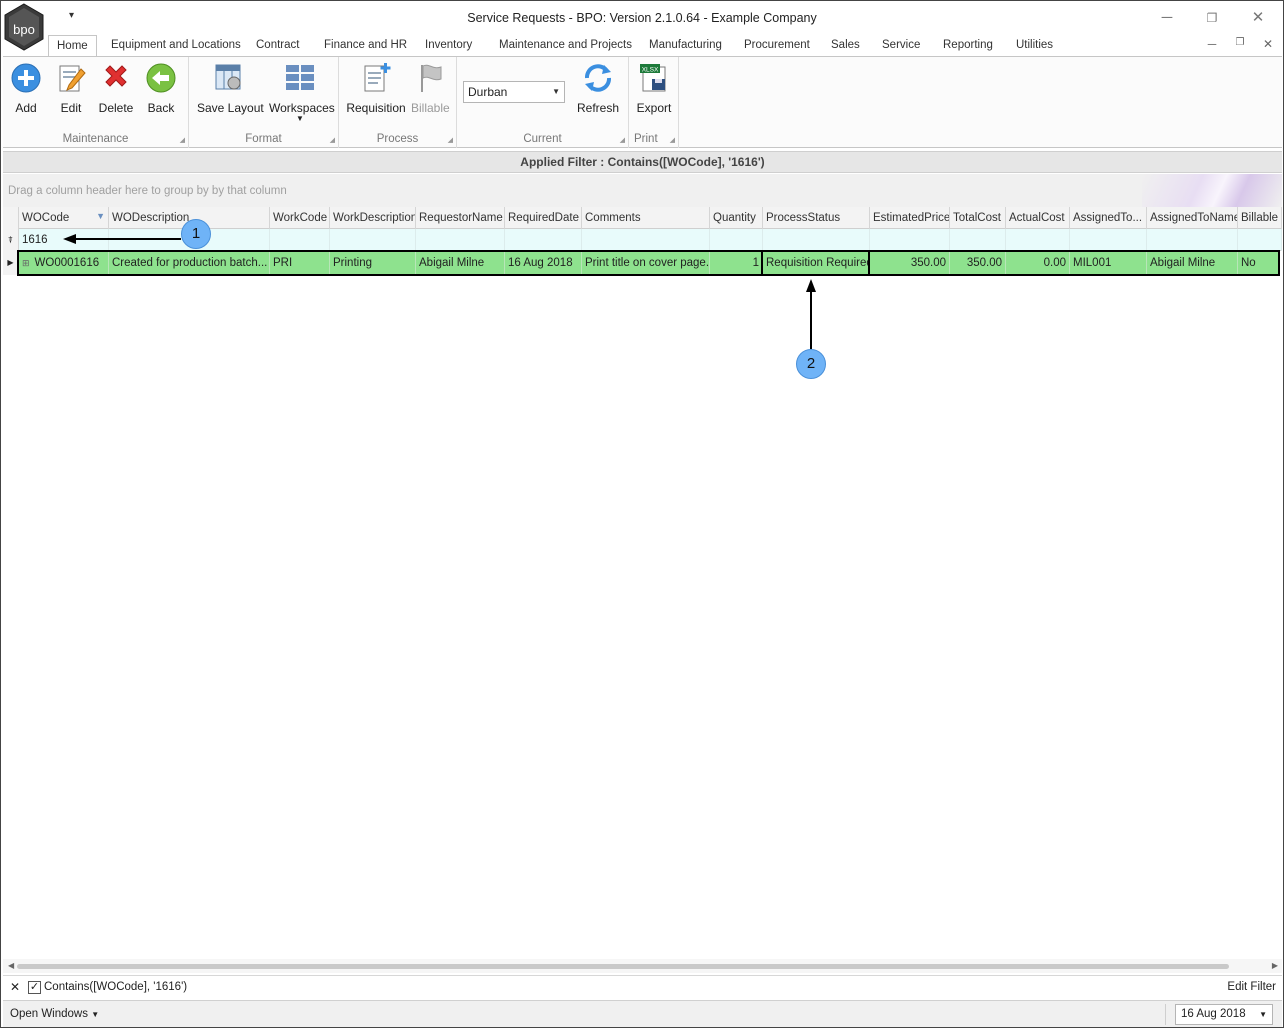 This screenshot has width=1284, height=1028. Describe the element at coordinates (300, 218) in the screenshot. I see `column-header-workcode: WorkCode` at that location.